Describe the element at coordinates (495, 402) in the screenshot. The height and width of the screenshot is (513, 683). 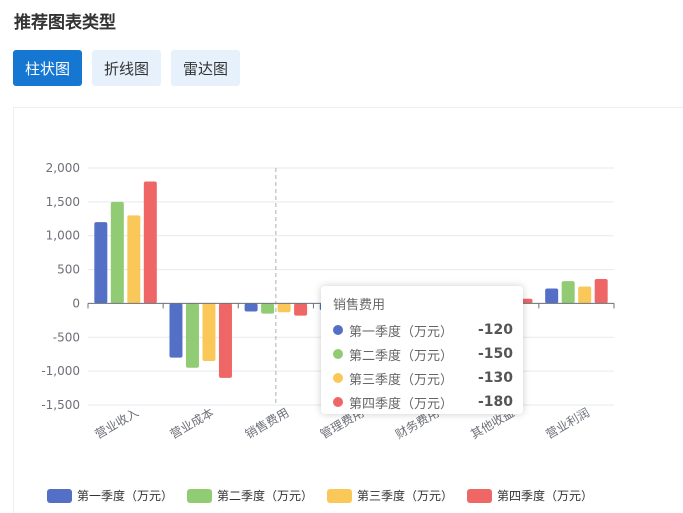
I see `tooltip-series-value: -180` at that location.